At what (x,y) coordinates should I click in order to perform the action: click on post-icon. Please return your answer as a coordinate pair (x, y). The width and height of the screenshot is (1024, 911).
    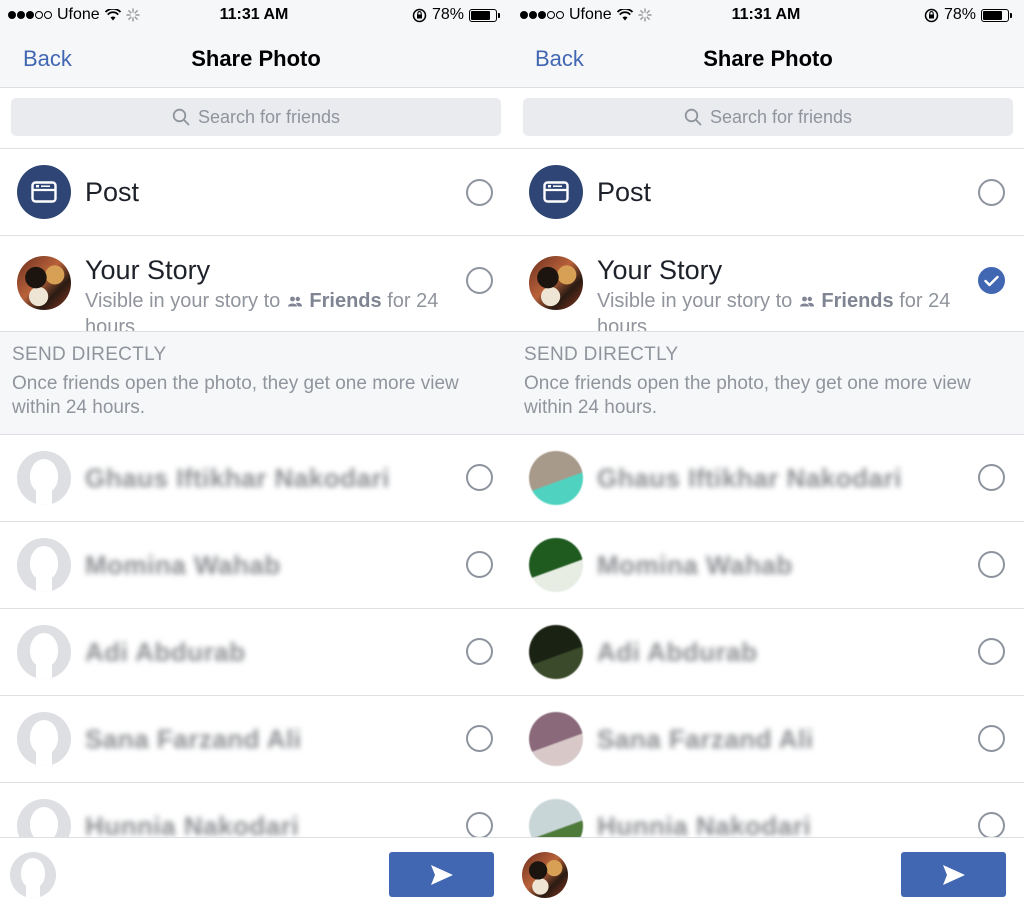
    Looking at the image, I should click on (44, 192).